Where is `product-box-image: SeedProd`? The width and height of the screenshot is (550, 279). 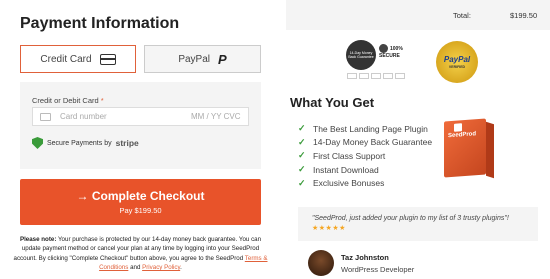 product-box-image: SeedProd is located at coordinates (465, 148).